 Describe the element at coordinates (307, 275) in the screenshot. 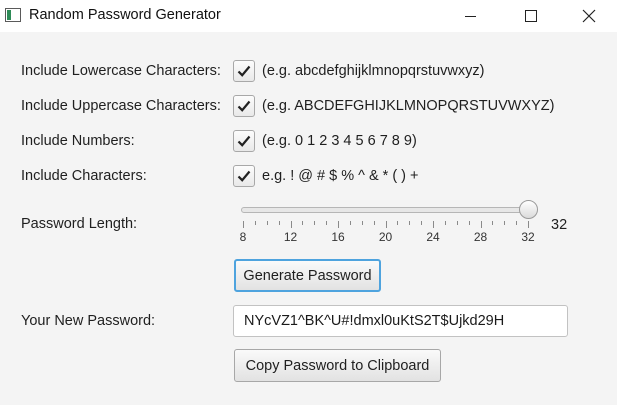

I see `generate-password-button: Generate Password` at that location.